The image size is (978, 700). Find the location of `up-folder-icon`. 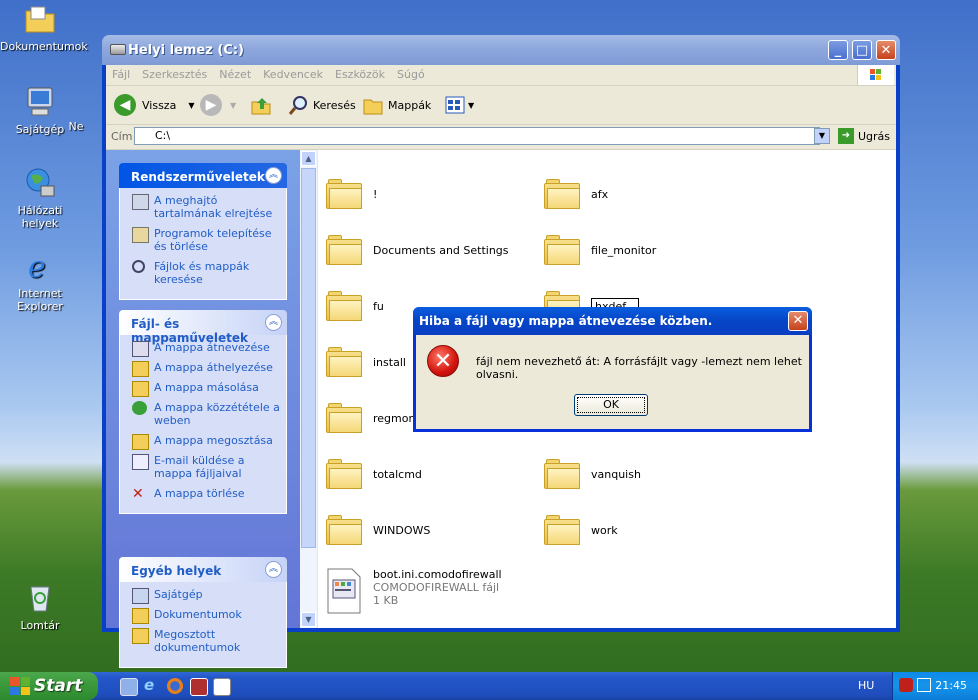

up-folder-icon is located at coordinates (261, 106).